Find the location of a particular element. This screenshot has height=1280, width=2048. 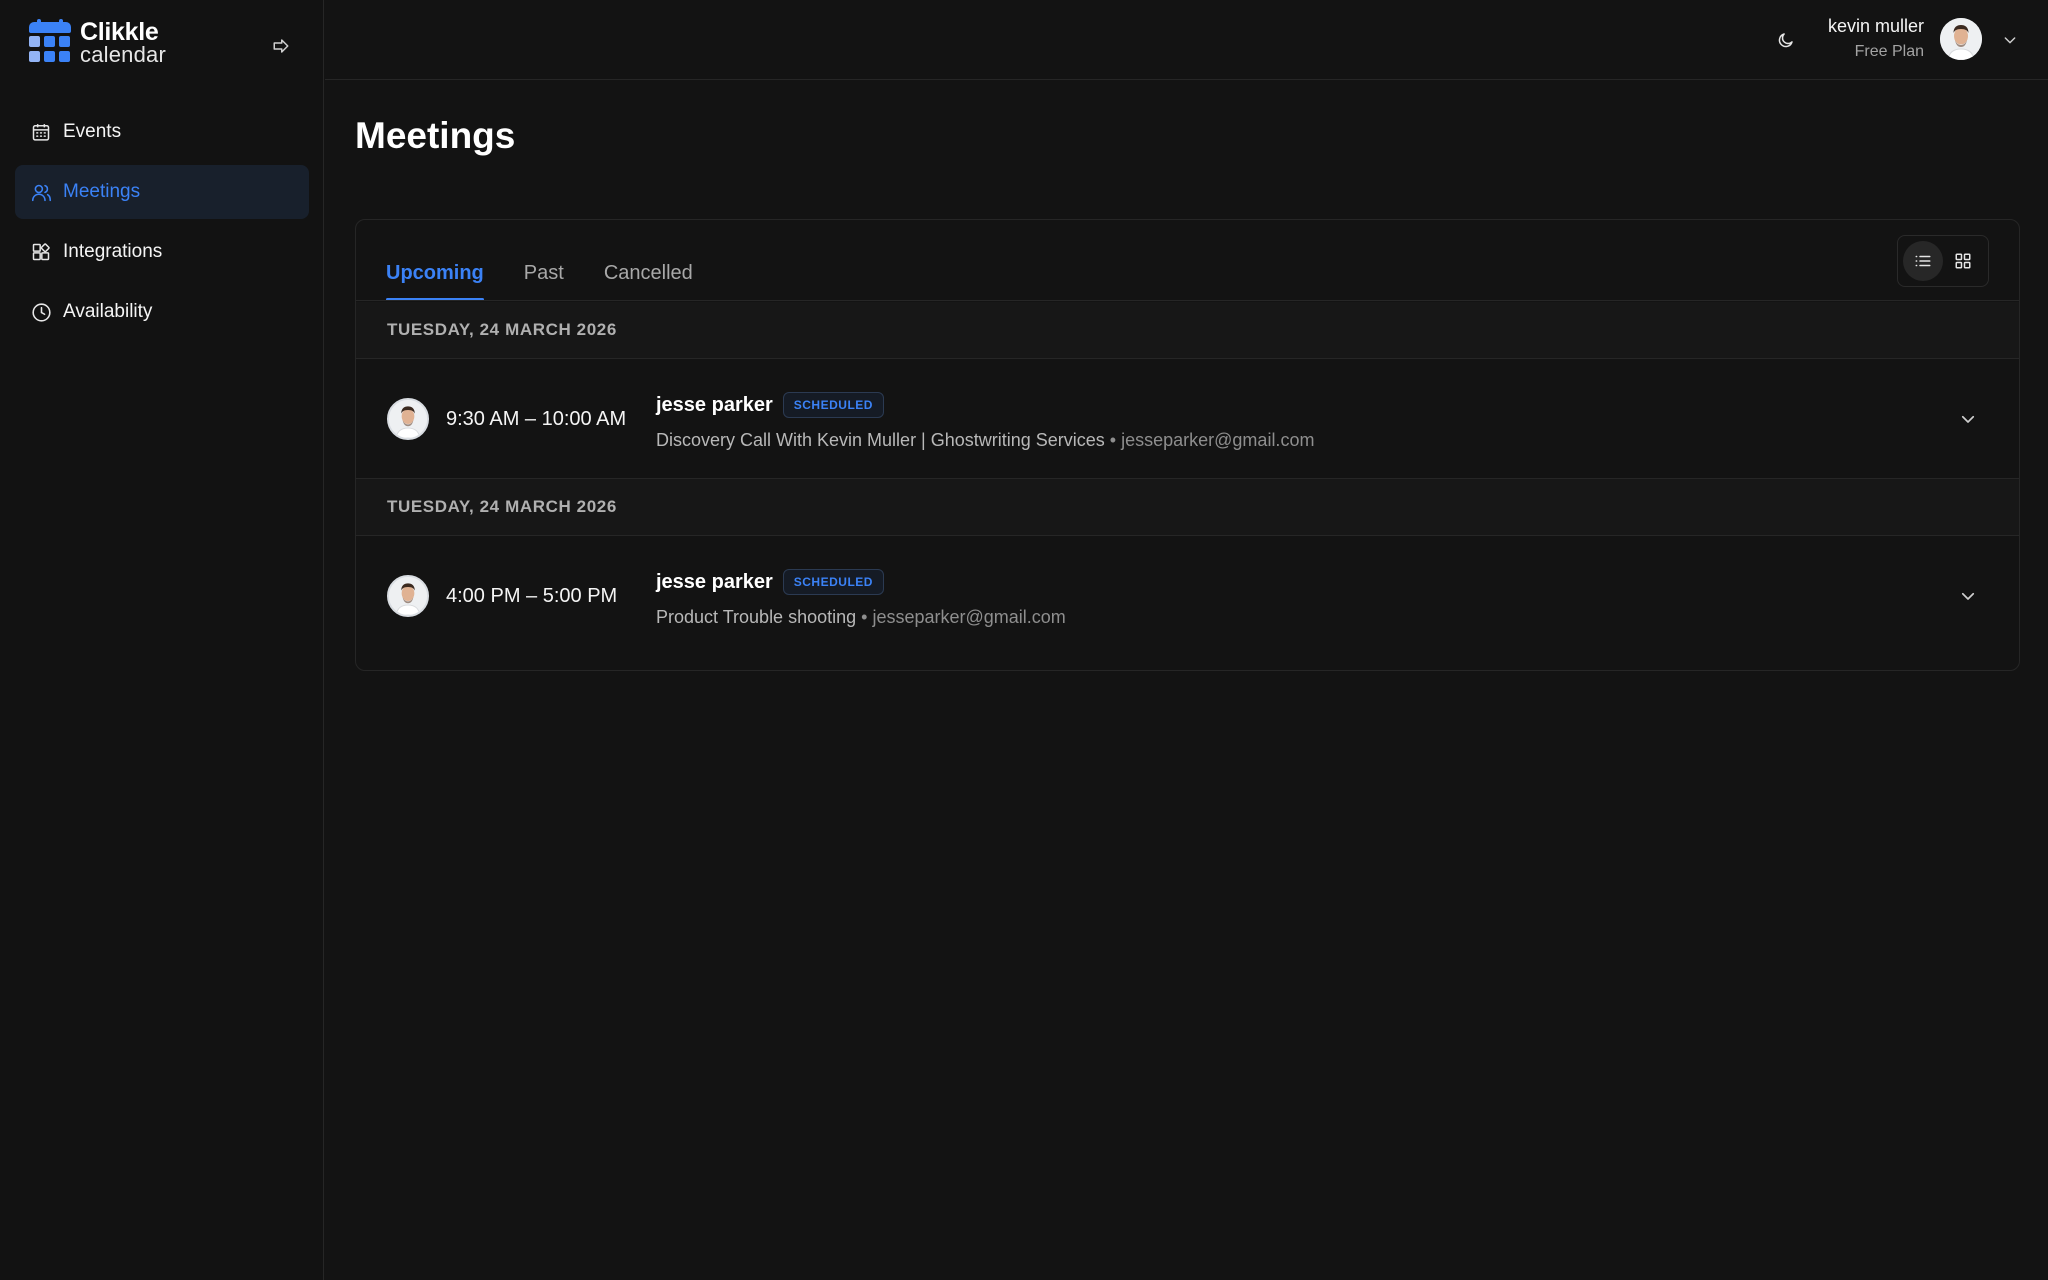

sidebar-item-label: Integrations is located at coordinates (113, 251).